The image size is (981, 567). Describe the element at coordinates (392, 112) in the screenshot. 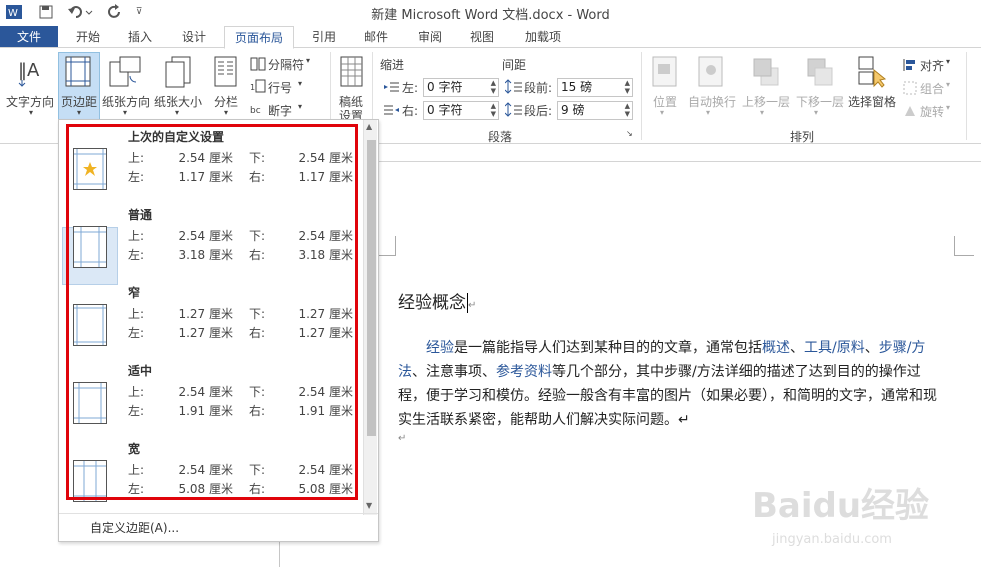

I see `indent-right-icon` at that location.